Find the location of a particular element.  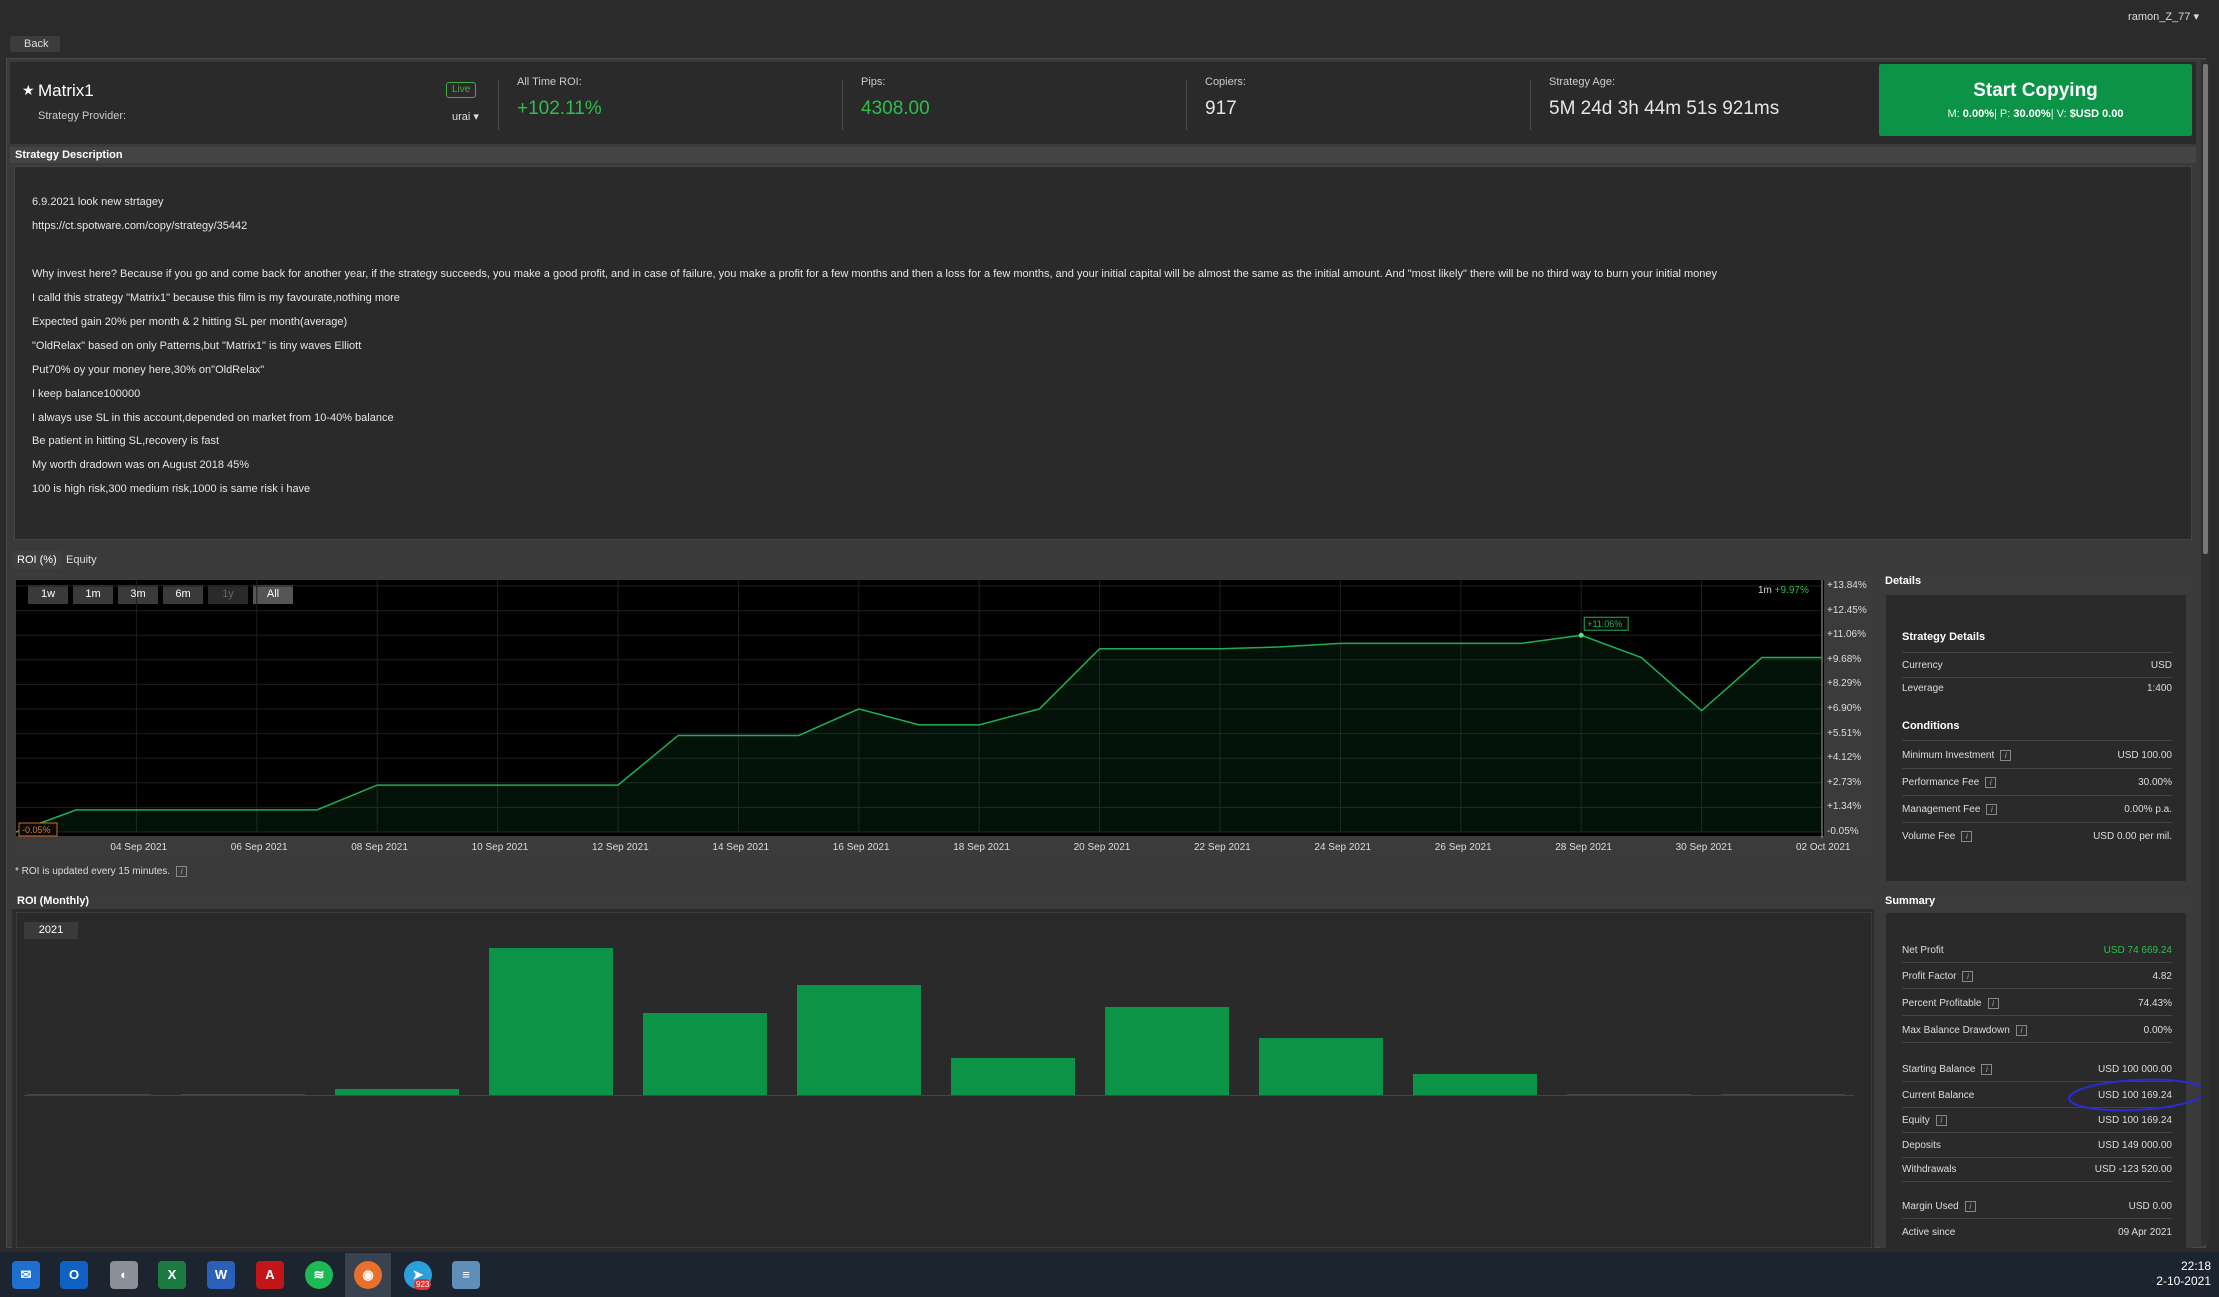

summary-value: 74.43% is located at coordinates (2155, 1003).